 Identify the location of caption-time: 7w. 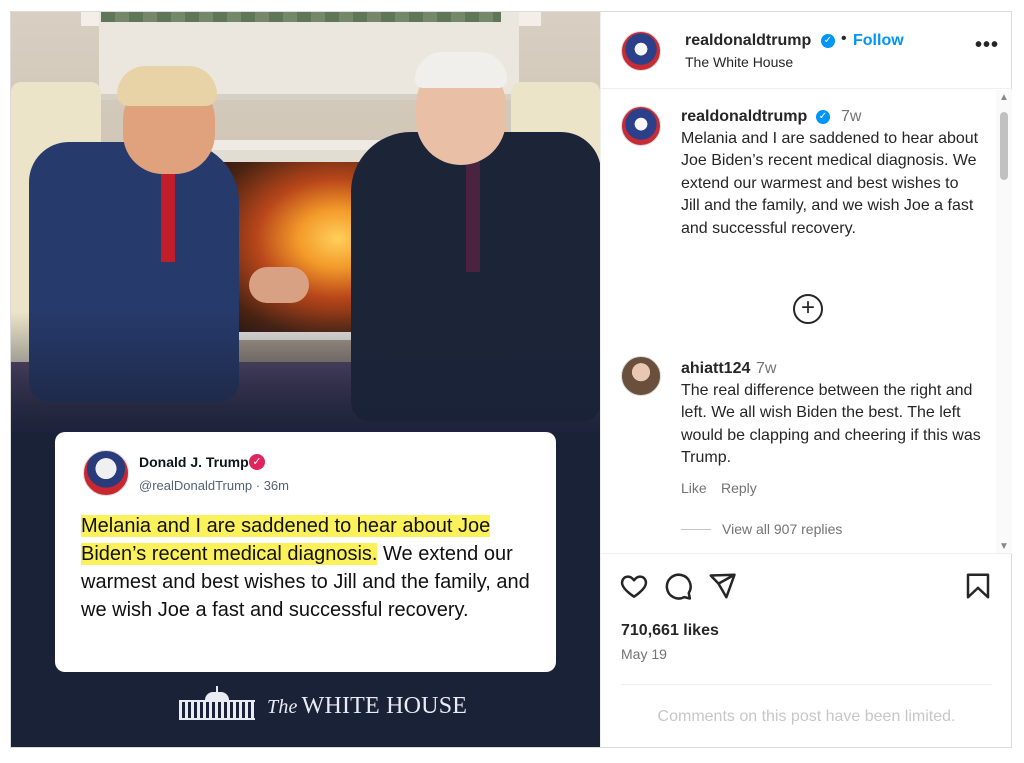
(851, 117).